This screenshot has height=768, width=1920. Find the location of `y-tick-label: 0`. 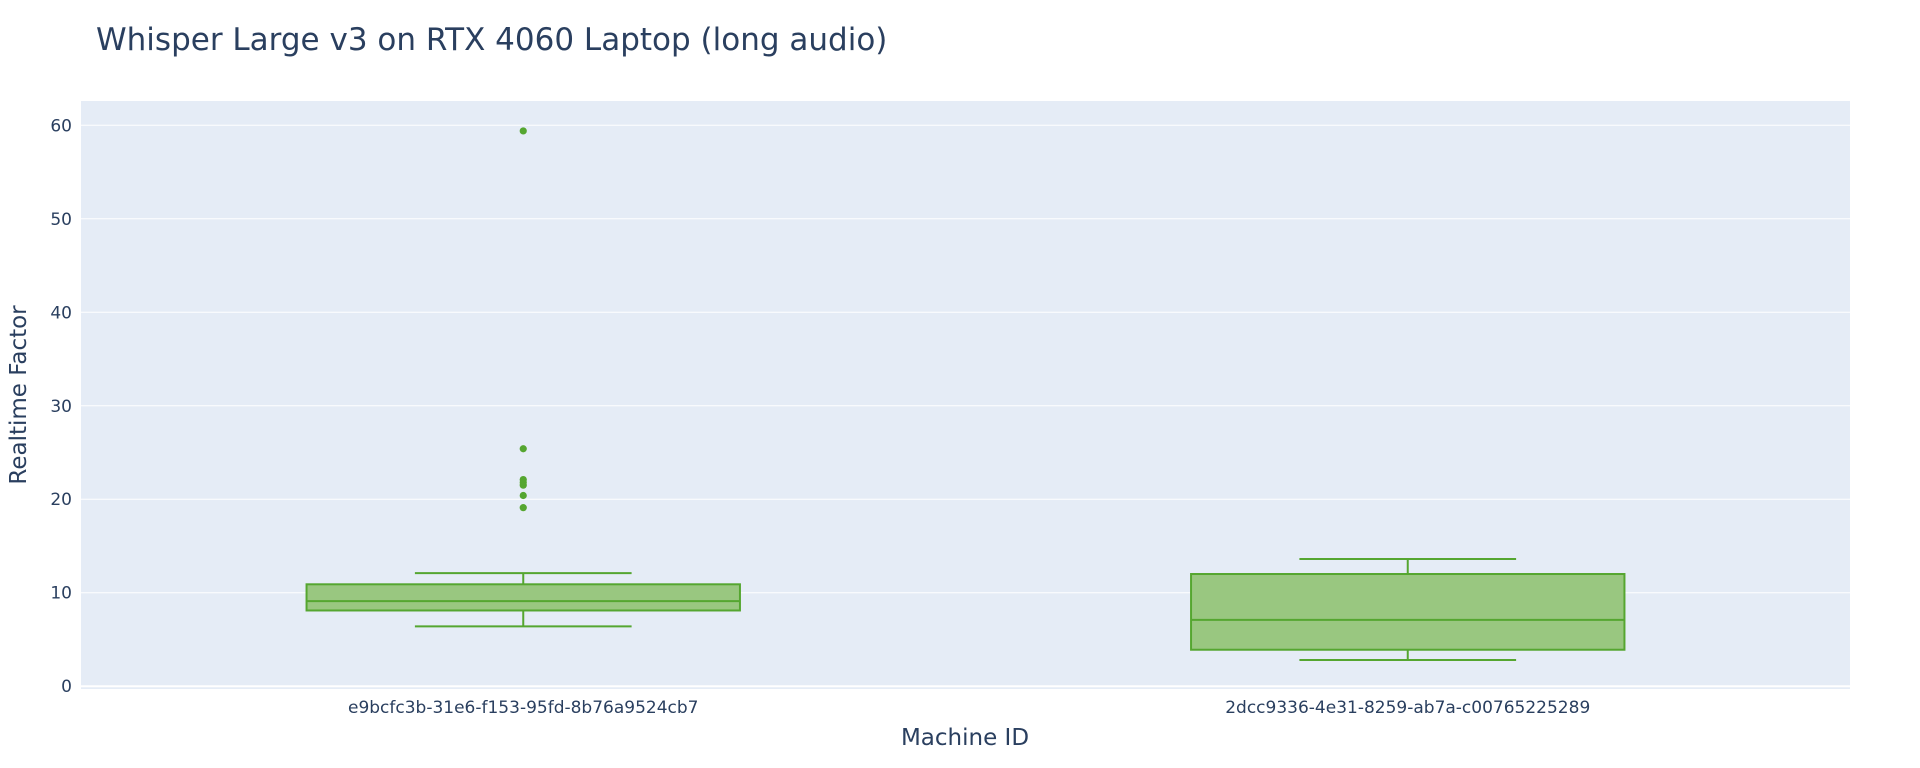

y-tick-label: 0 is located at coordinates (66, 687).